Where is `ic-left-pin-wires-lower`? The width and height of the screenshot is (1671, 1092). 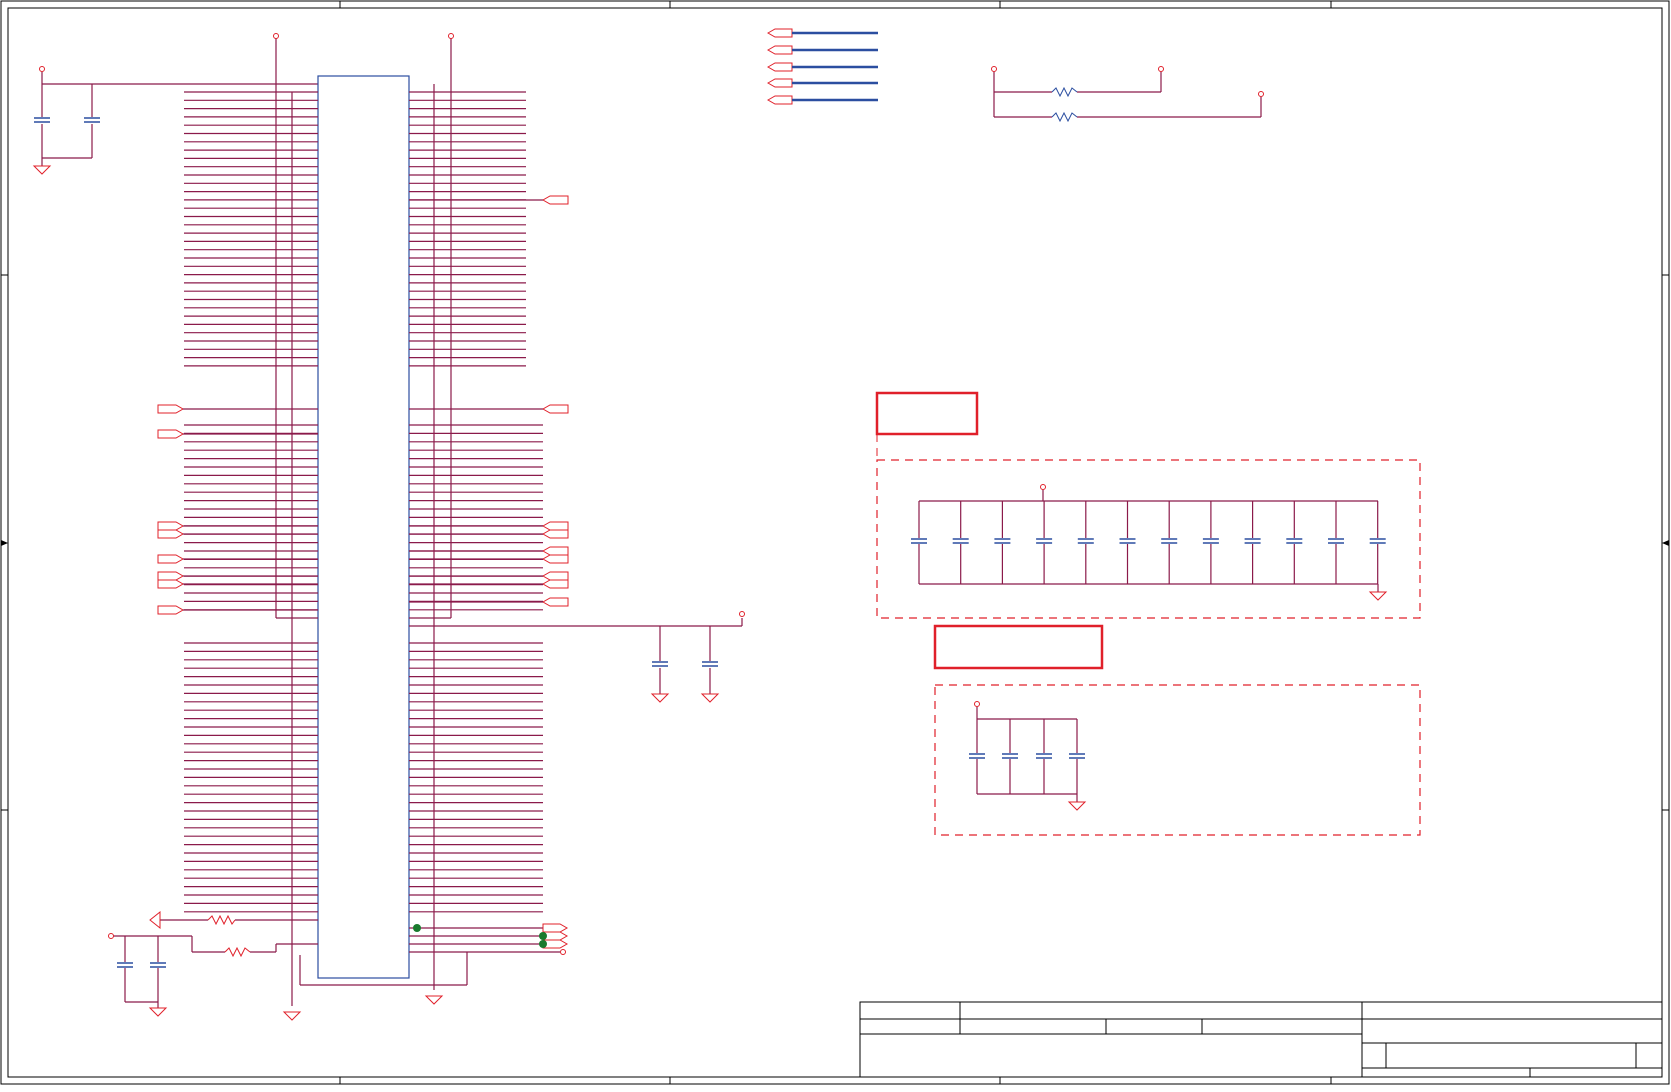
ic-left-pin-wires-lower is located at coordinates (251, 777).